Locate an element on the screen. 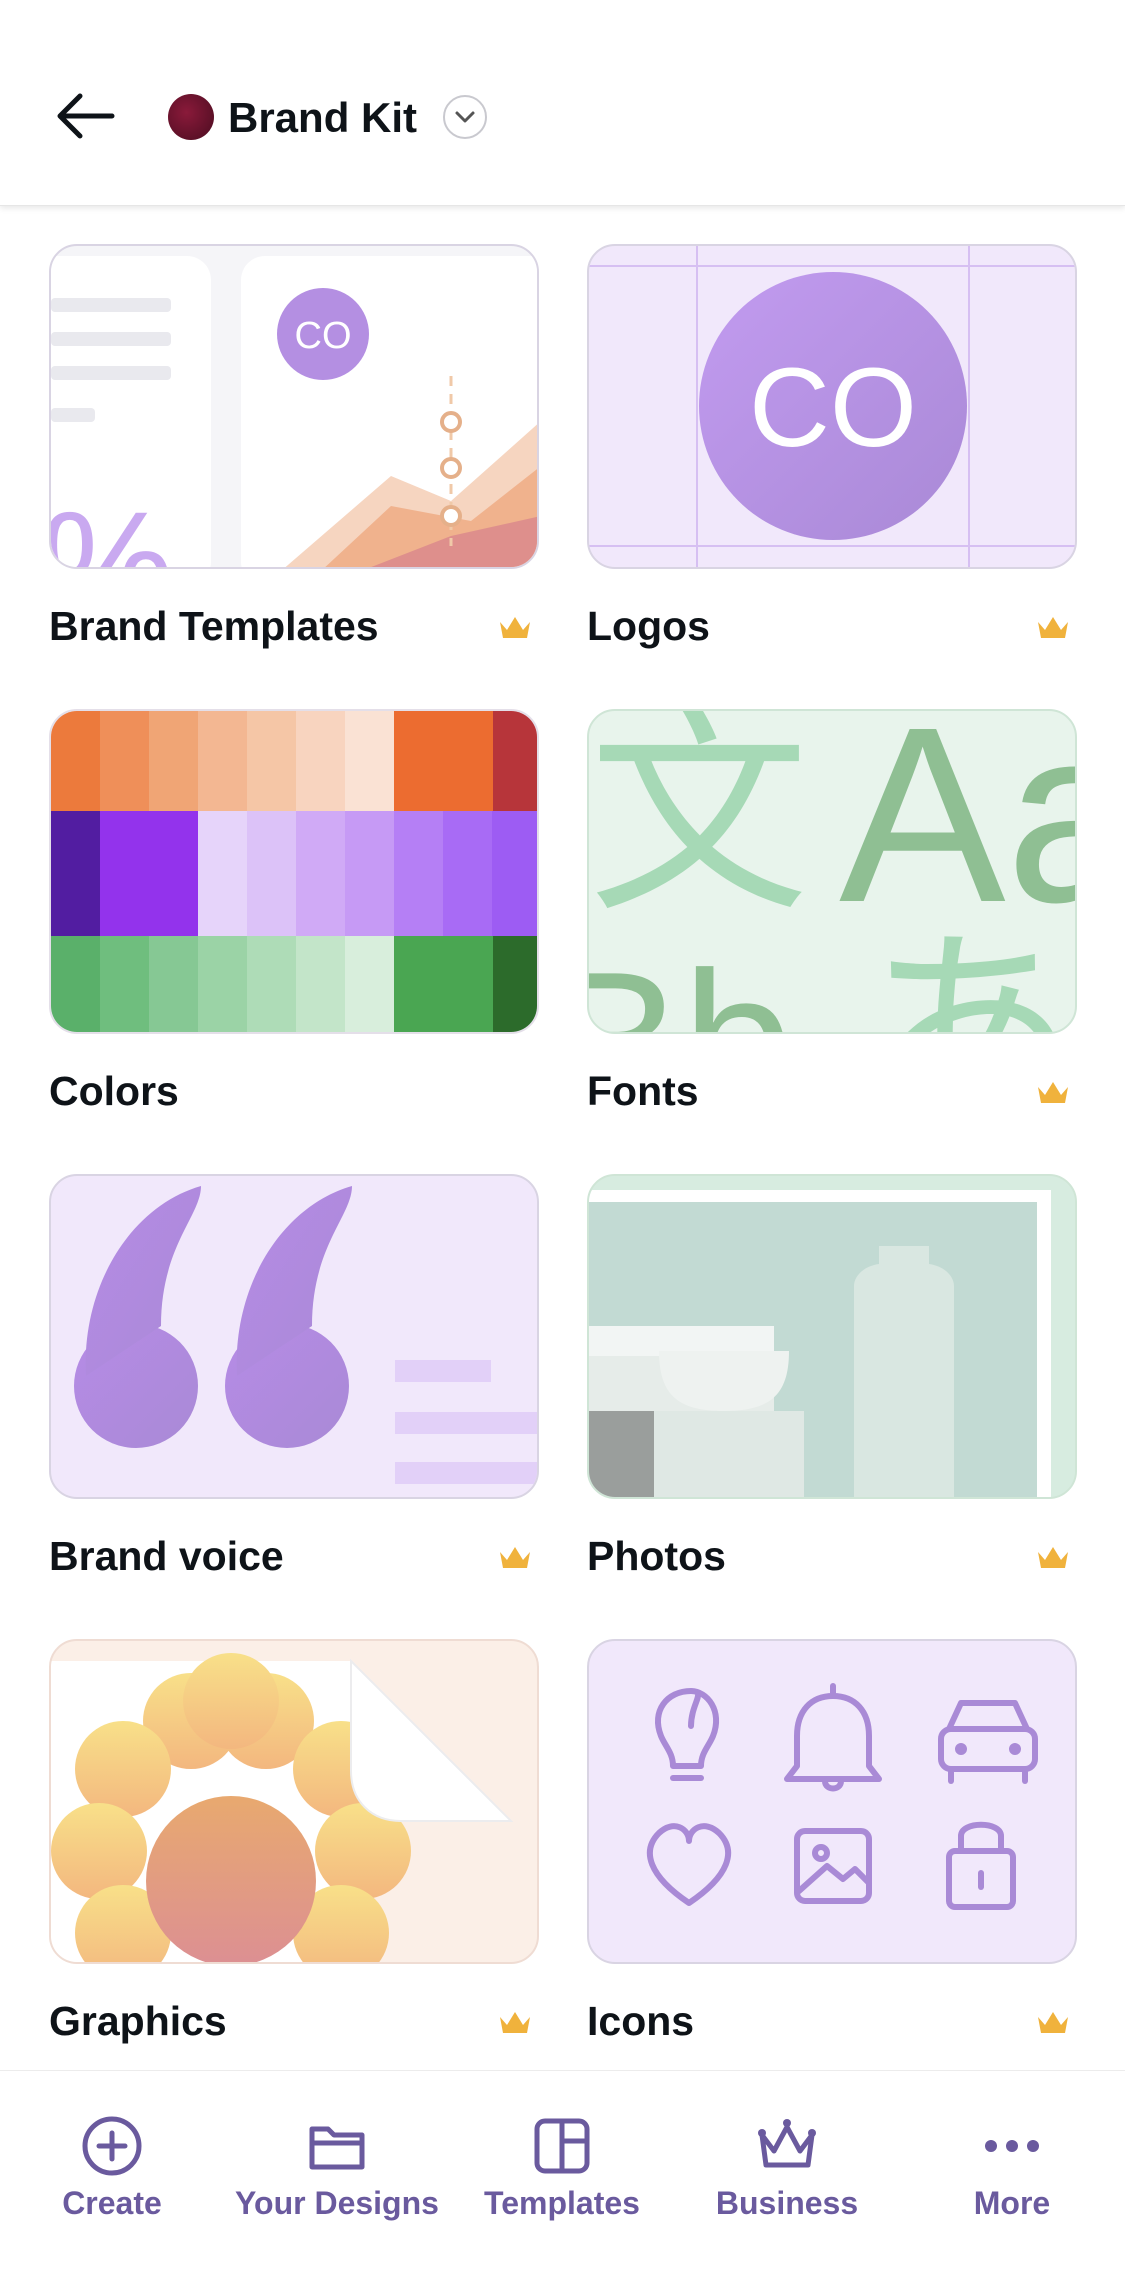 This screenshot has height=2295, width=1125. graphics-preview is located at coordinates (282, 1807).